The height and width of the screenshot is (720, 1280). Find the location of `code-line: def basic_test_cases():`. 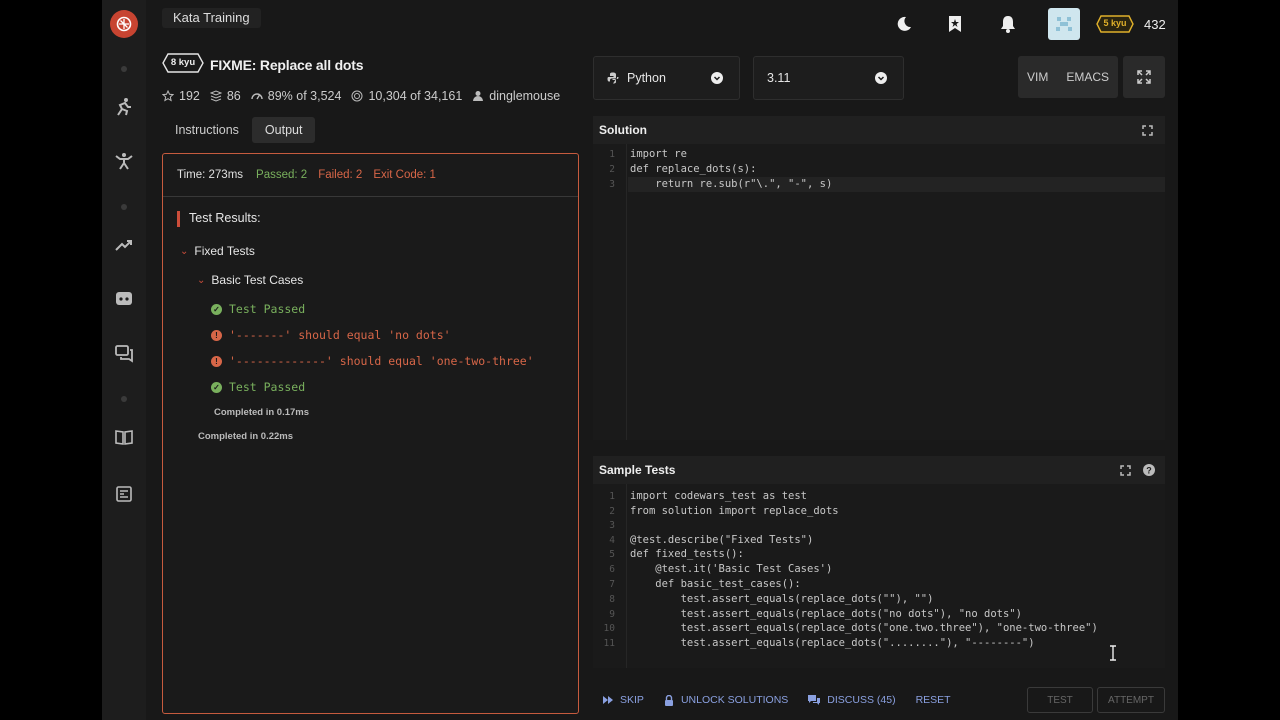

code-line: def basic_test_cases(): is located at coordinates (715, 584).